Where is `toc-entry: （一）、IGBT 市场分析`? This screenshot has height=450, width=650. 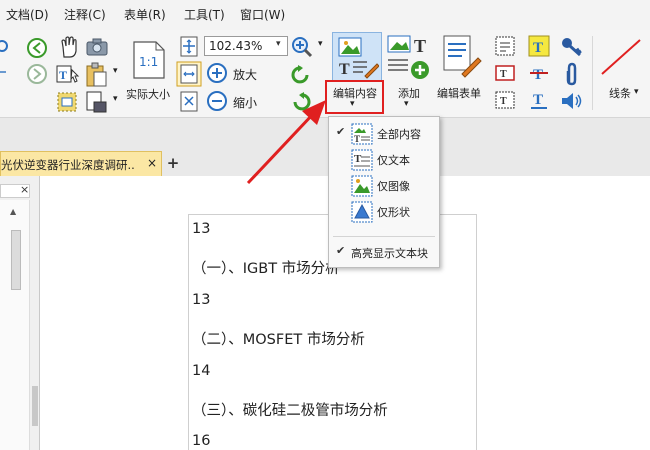 toc-entry: （一）、IGBT 市场分析 is located at coordinates (266, 267).